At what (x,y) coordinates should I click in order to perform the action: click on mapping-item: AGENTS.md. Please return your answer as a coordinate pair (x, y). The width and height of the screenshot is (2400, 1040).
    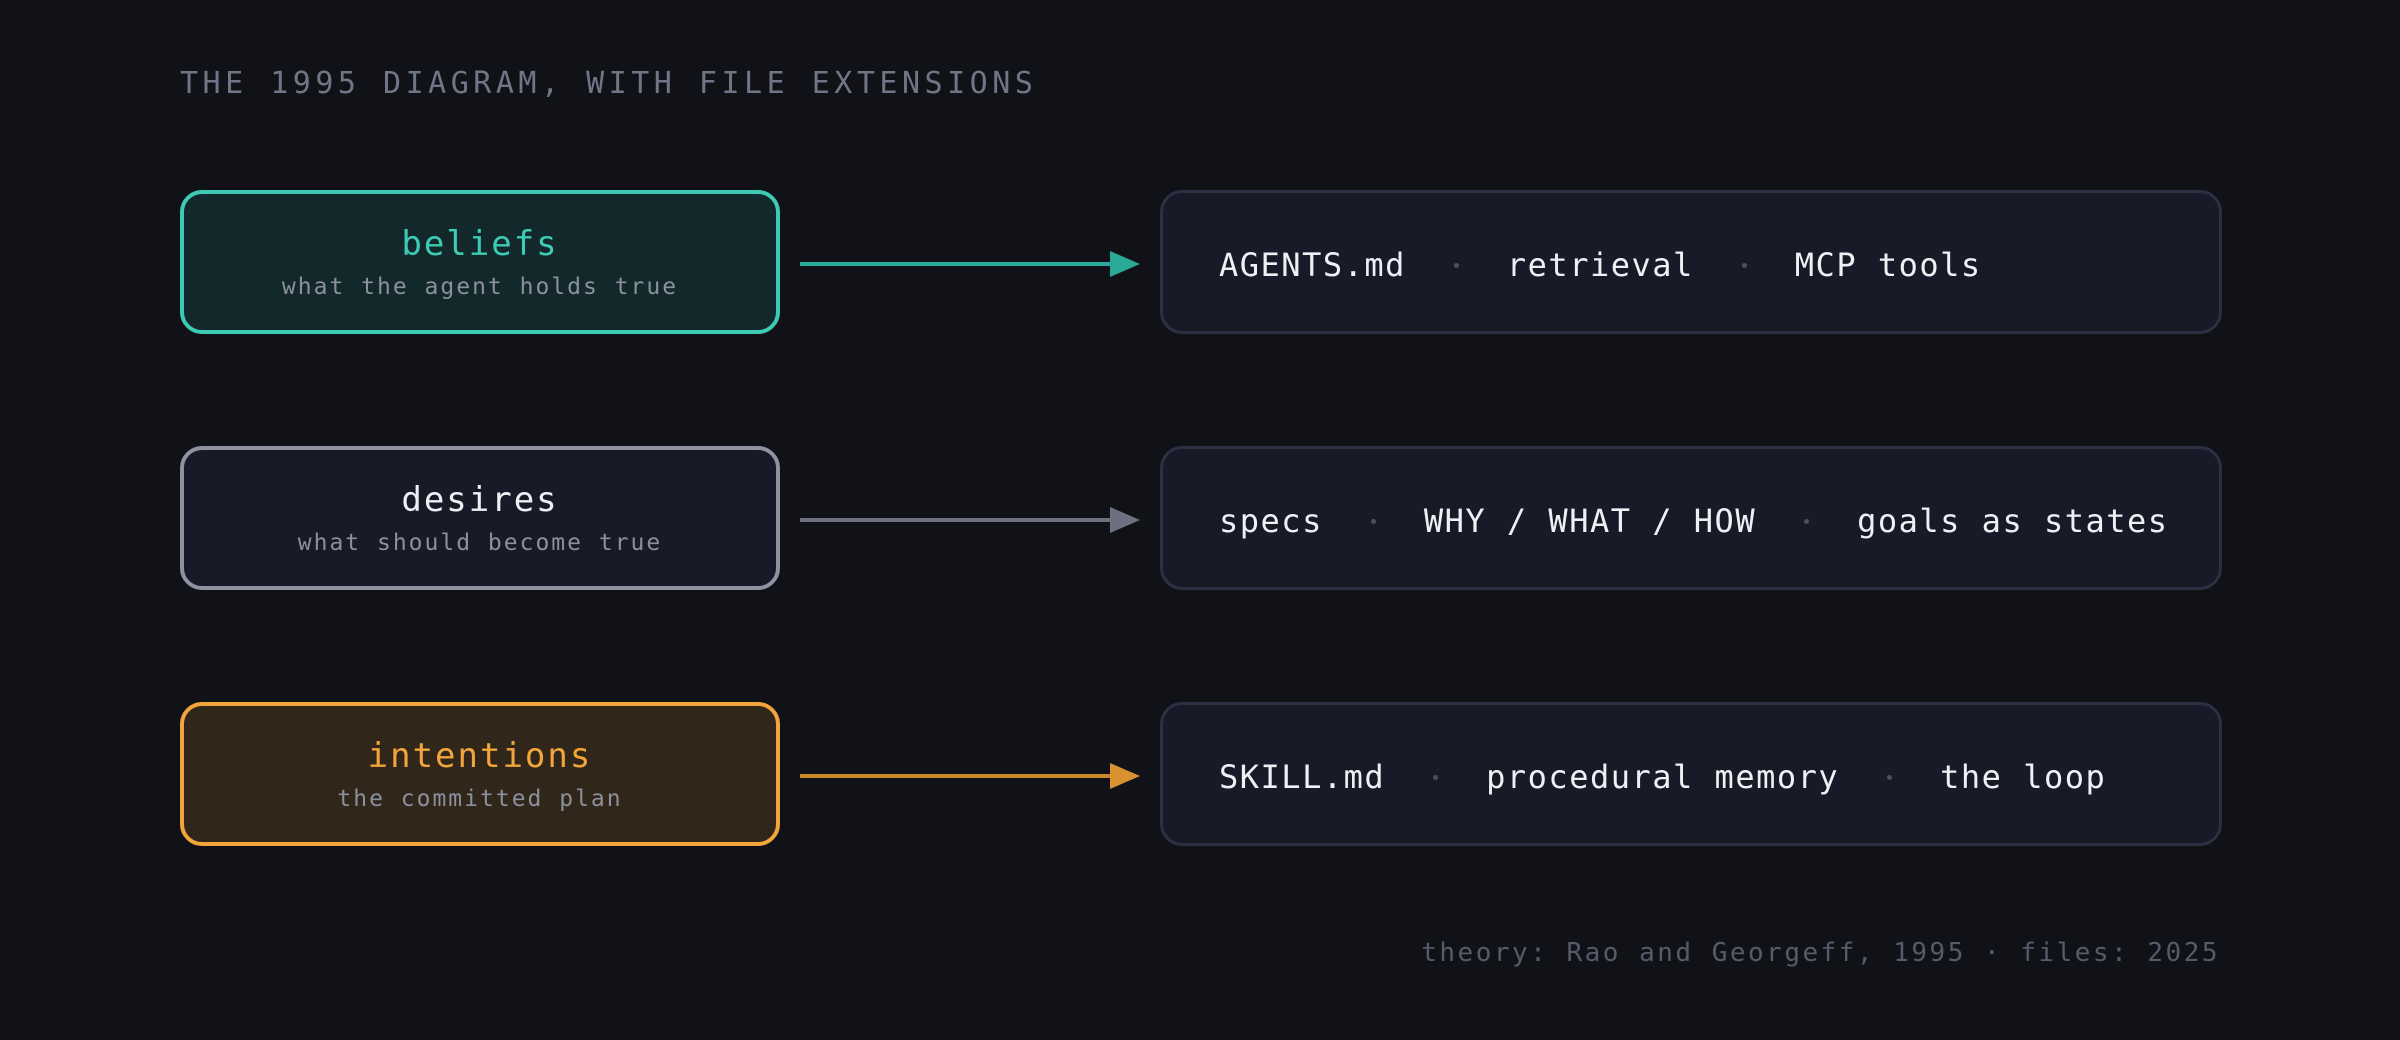
    Looking at the image, I should click on (1312, 265).